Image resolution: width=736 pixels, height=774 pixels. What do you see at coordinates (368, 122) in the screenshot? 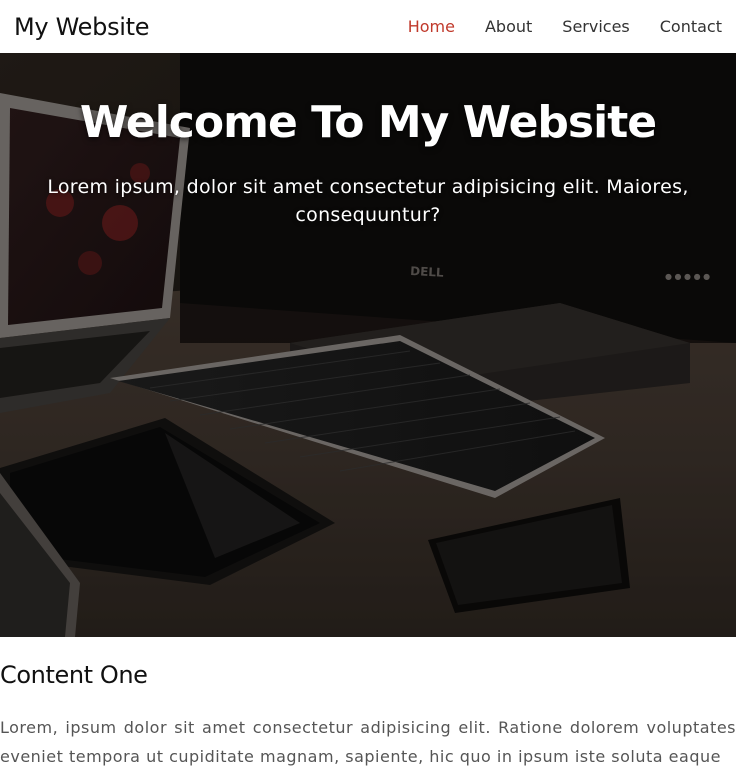
I see `hero-title: Welcome To My Website` at bounding box center [368, 122].